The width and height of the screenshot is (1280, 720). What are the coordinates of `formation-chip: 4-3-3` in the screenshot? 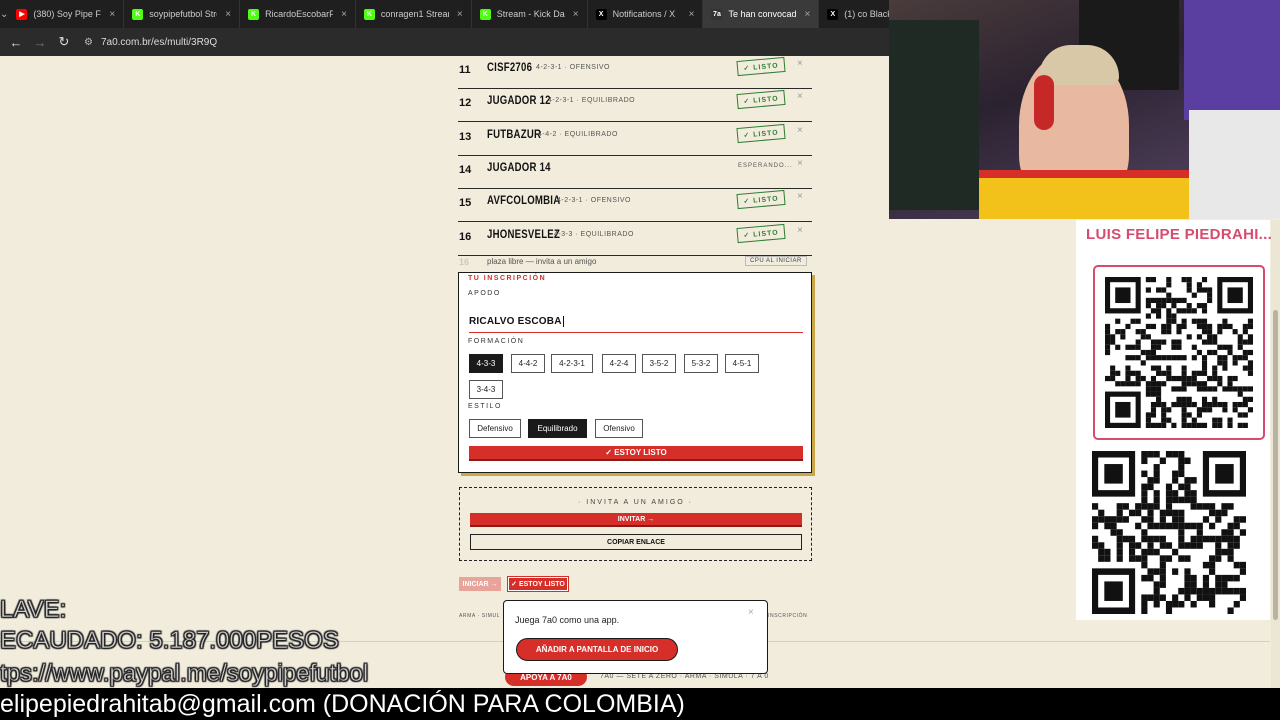 It's located at (486, 363).